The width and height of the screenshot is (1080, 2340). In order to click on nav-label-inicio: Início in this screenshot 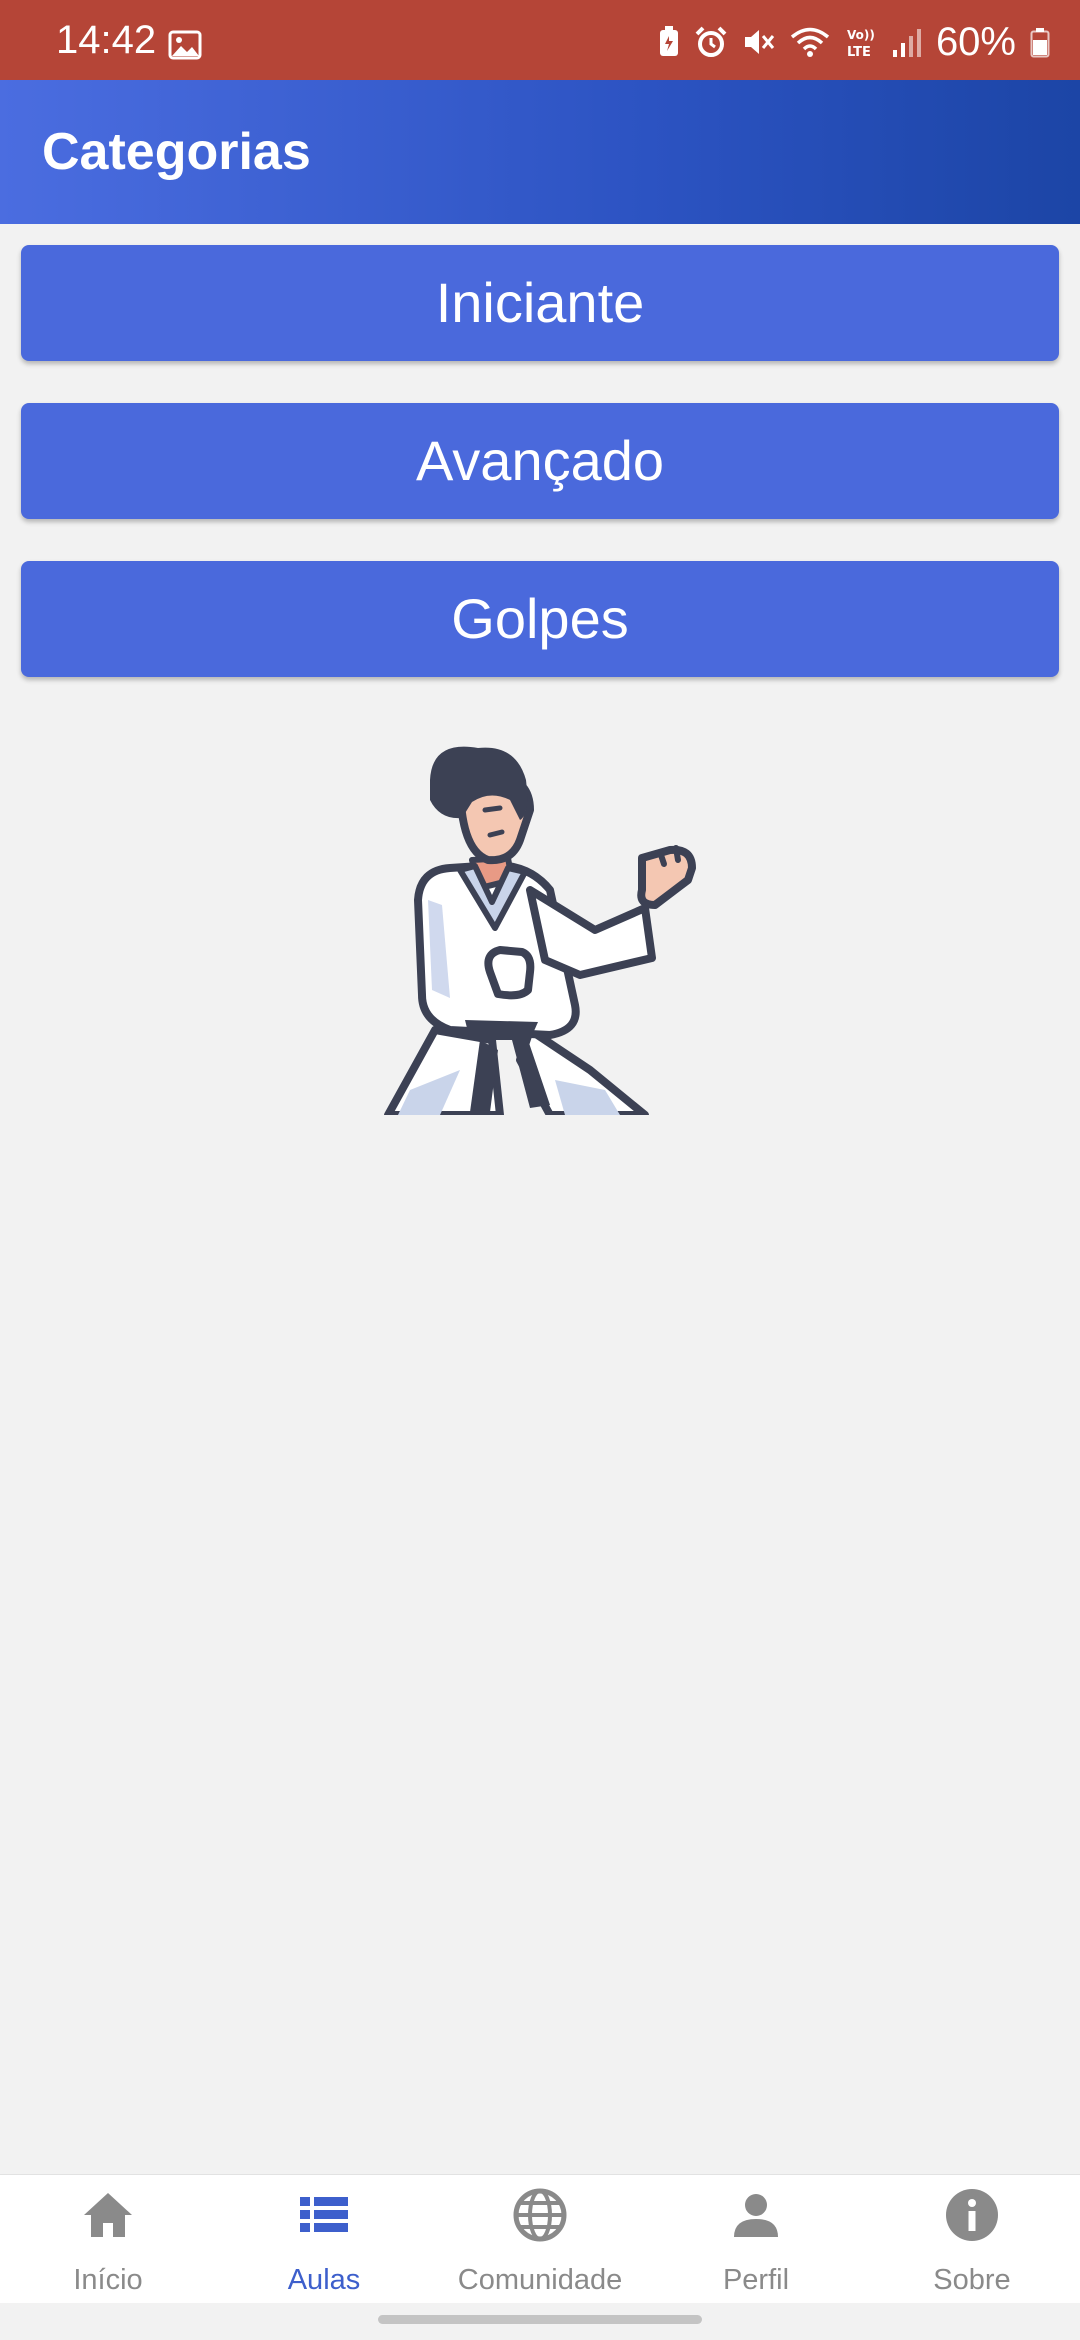, I will do `click(108, 2280)`.